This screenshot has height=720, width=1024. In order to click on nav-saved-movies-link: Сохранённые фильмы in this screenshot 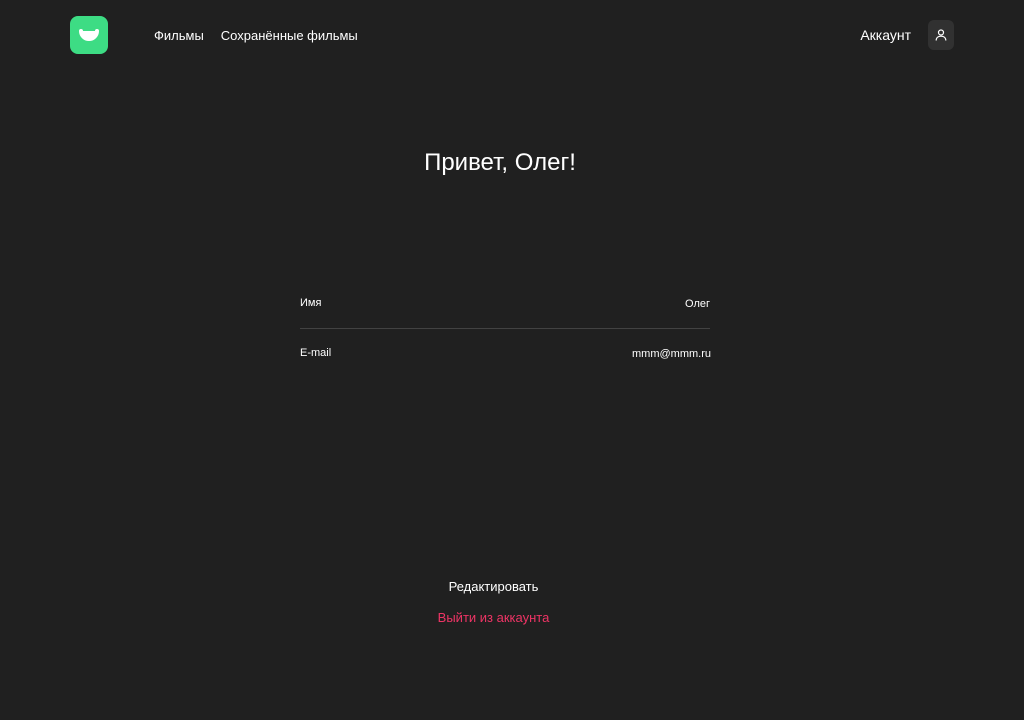, I will do `click(289, 36)`.